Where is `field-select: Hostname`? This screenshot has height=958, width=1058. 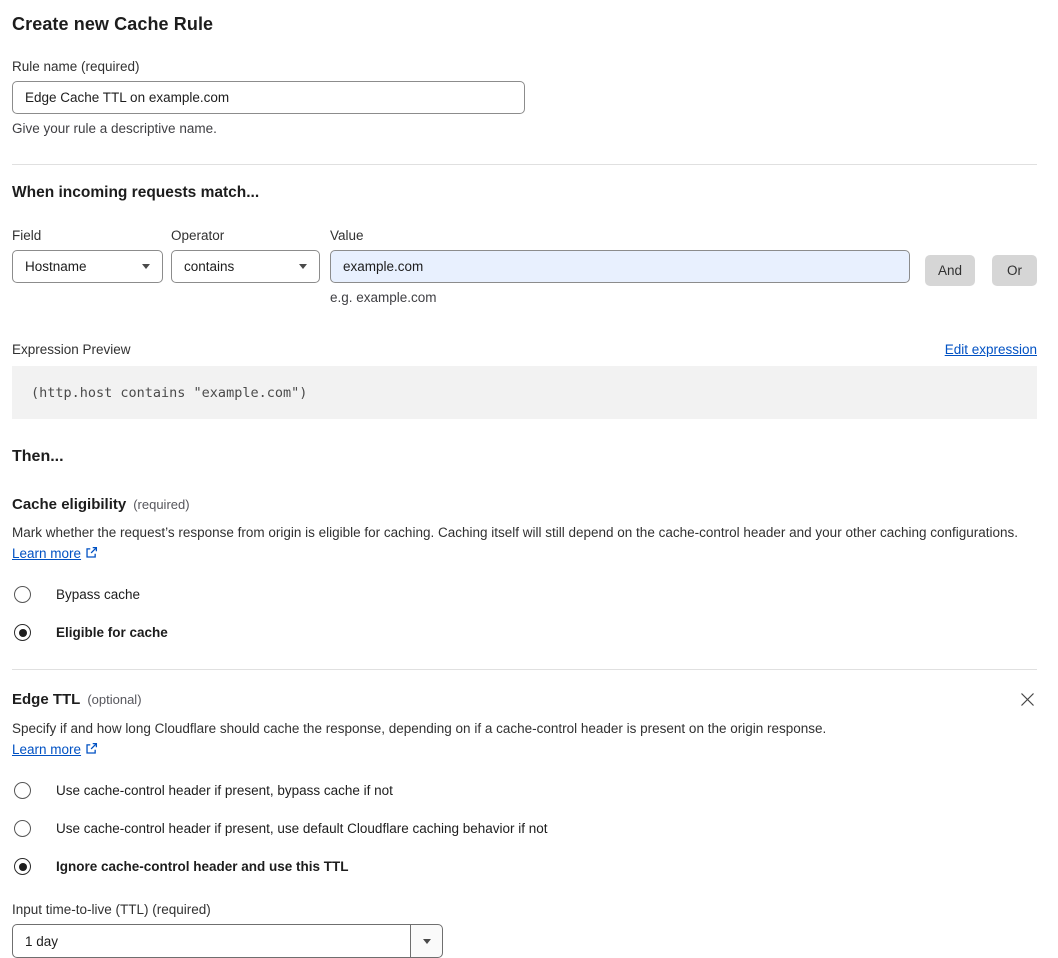
field-select: Hostname is located at coordinates (87, 266).